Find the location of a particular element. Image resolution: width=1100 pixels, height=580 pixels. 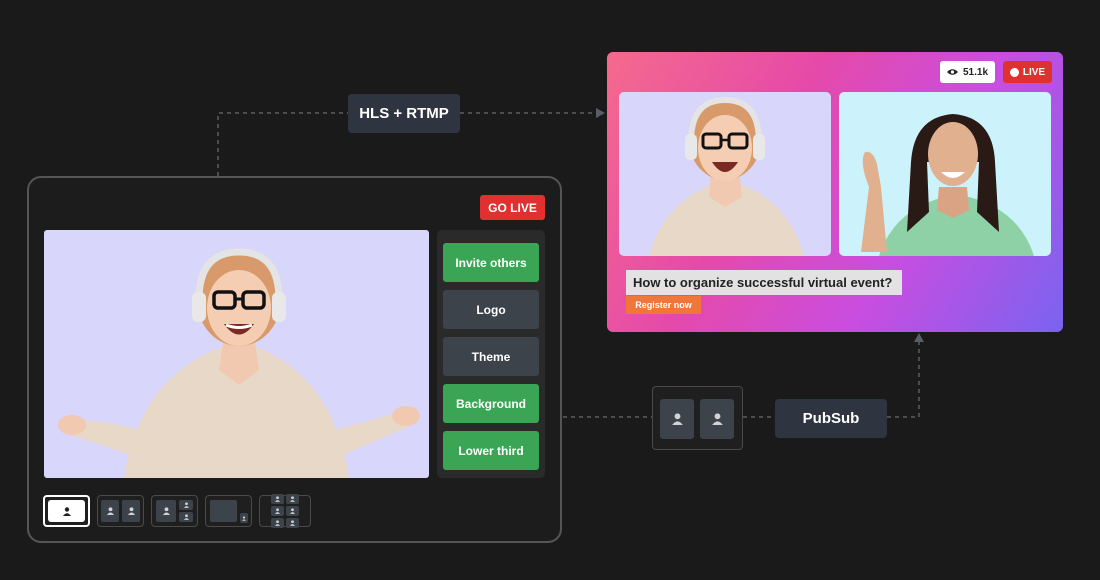

invite-others-button: Invite others is located at coordinates (491, 262).